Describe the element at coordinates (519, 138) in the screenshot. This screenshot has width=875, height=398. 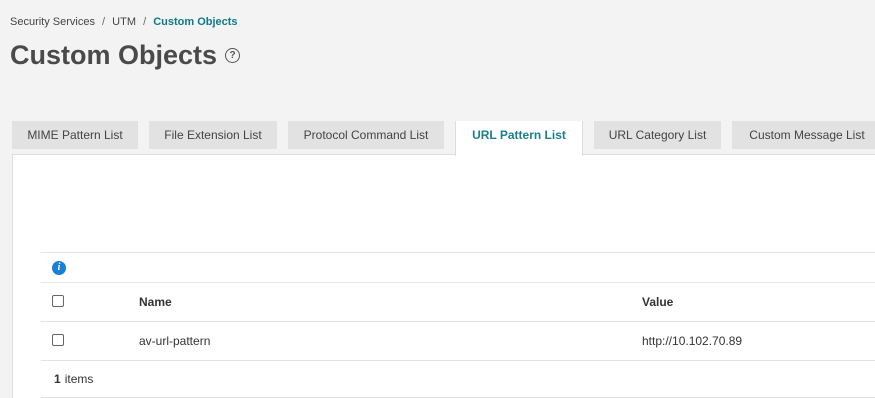
I see `tab-url-pattern-list: URL Pattern List` at that location.